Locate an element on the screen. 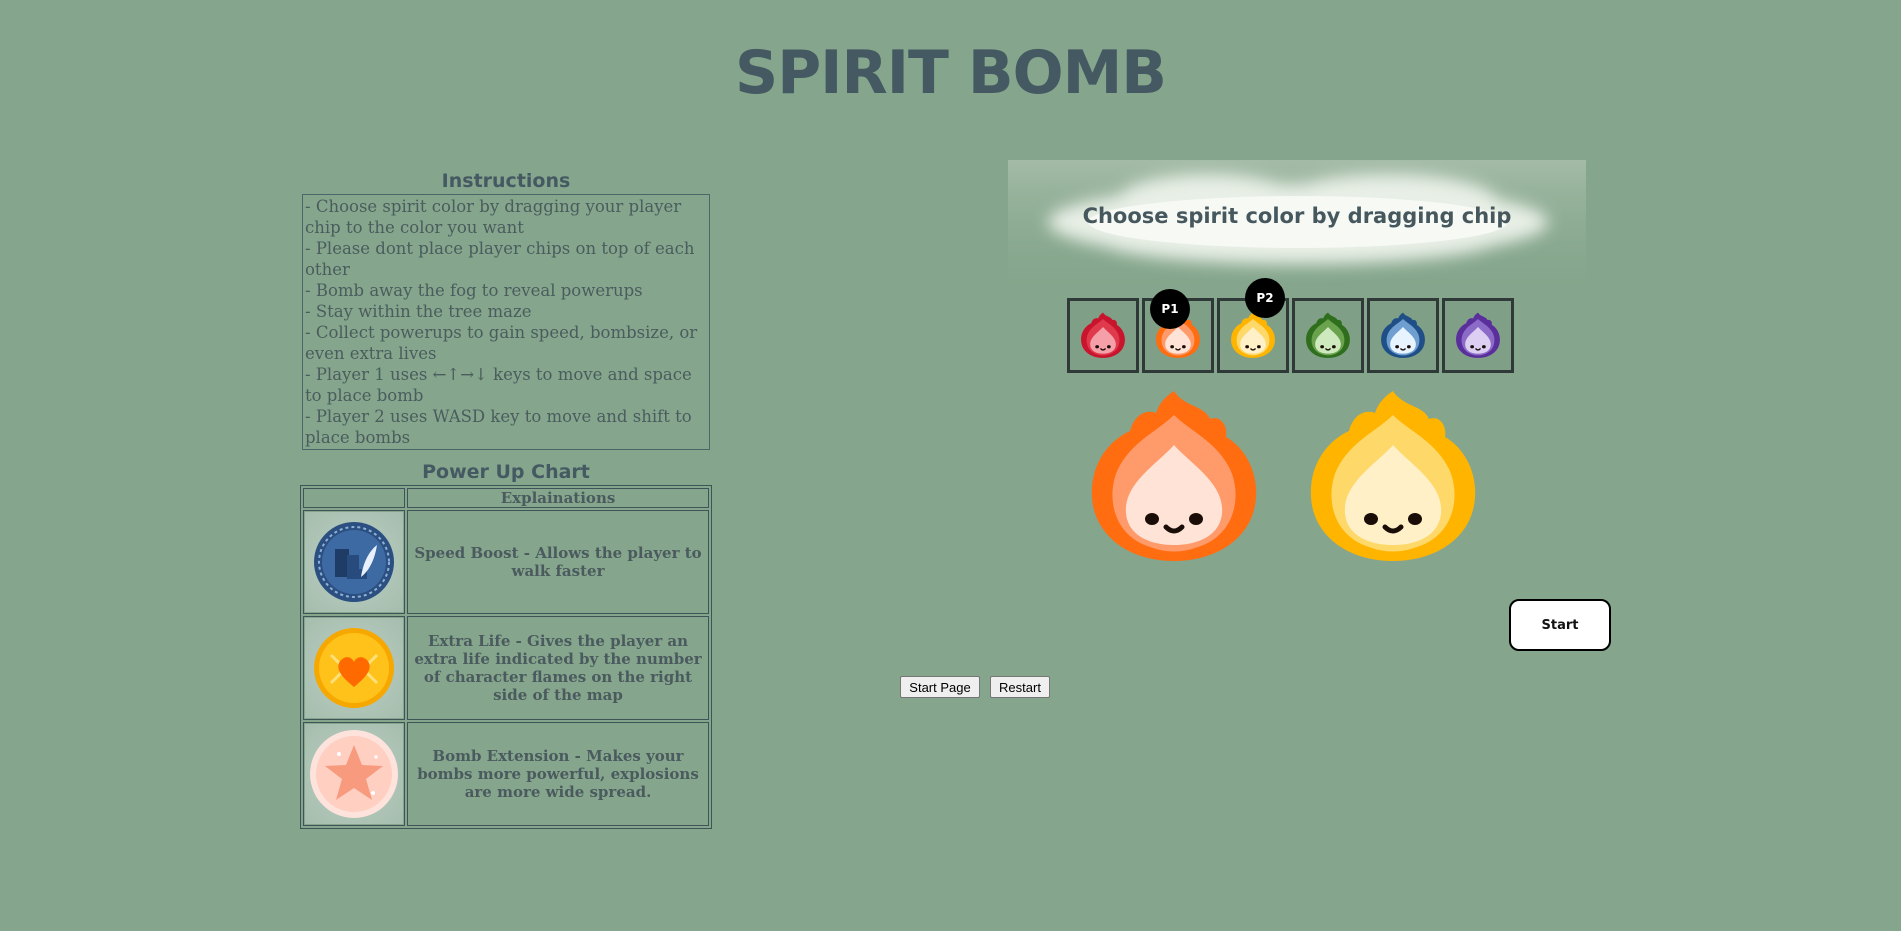 Image resolution: width=1901 pixels, height=931 pixels. powerup-heading: Power Up Chart is located at coordinates (506, 472).